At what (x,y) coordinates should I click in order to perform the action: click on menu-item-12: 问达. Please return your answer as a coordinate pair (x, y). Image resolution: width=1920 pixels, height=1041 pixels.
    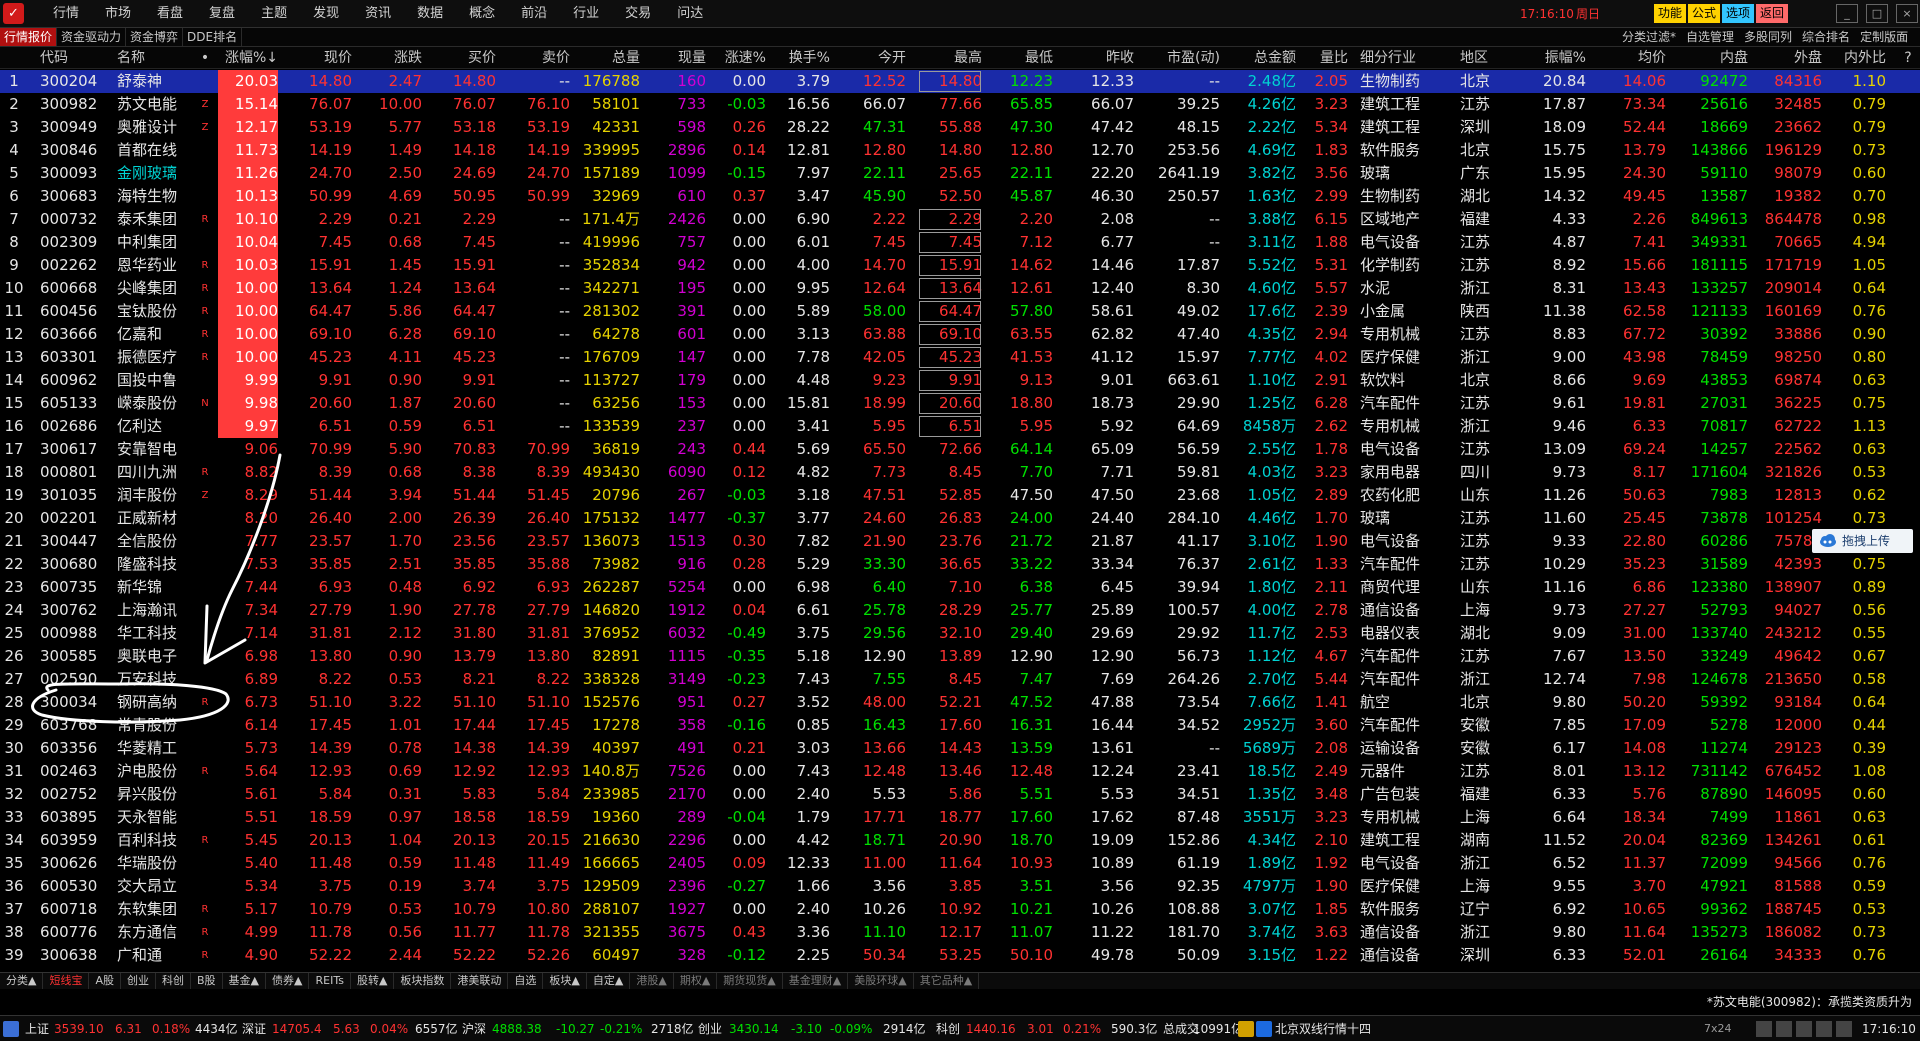
    Looking at the image, I should click on (690, 14).